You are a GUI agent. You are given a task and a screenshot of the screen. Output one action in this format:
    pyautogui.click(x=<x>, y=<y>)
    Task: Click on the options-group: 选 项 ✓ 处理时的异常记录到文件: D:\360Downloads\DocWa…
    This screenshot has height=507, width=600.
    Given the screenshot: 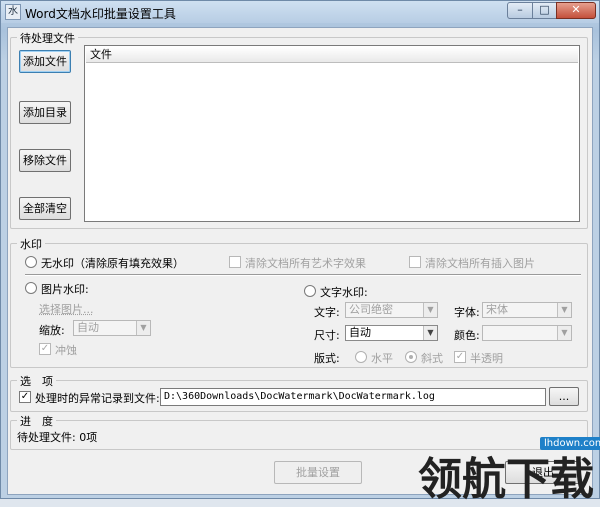 What is the action you would take?
    pyautogui.click(x=299, y=392)
    